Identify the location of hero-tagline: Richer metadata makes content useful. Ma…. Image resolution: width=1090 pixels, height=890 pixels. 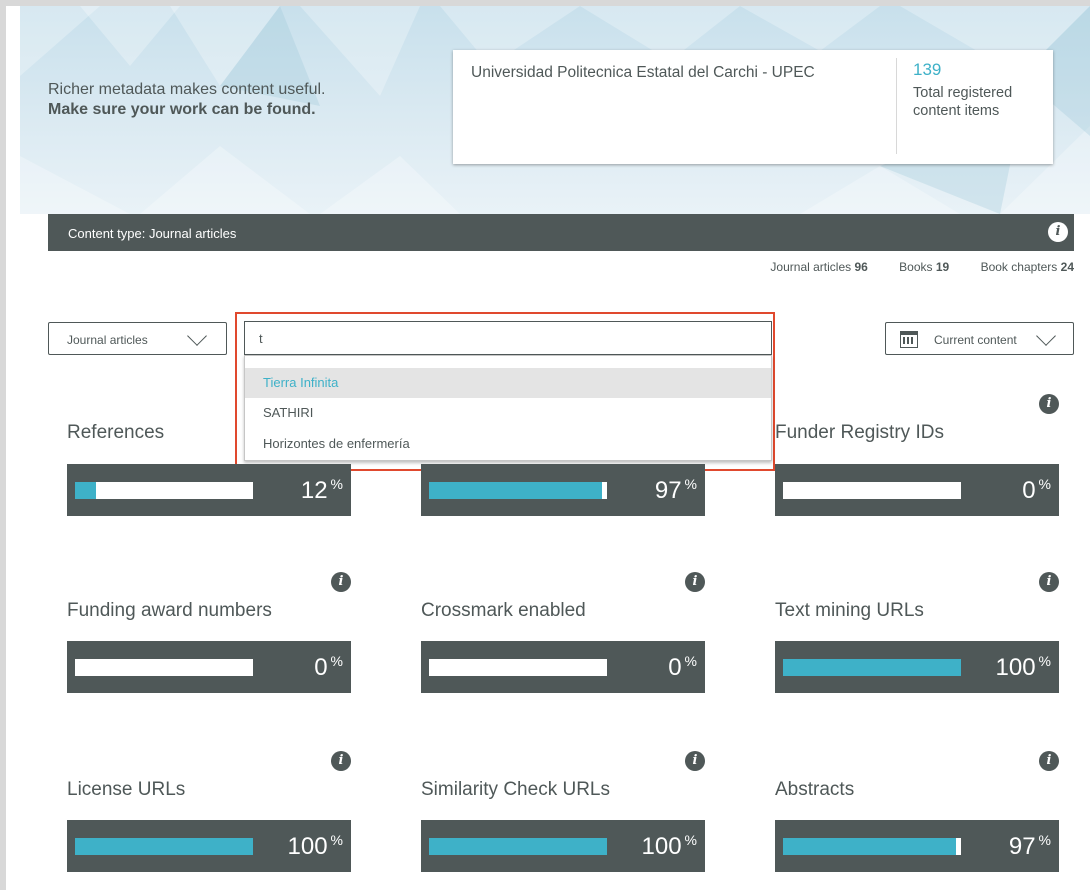
(213, 100).